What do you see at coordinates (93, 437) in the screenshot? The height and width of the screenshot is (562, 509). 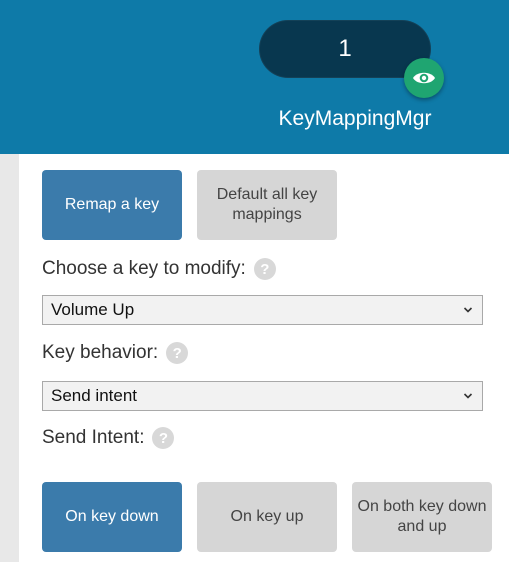 I see `send-intent-label: Send Intent:` at bounding box center [93, 437].